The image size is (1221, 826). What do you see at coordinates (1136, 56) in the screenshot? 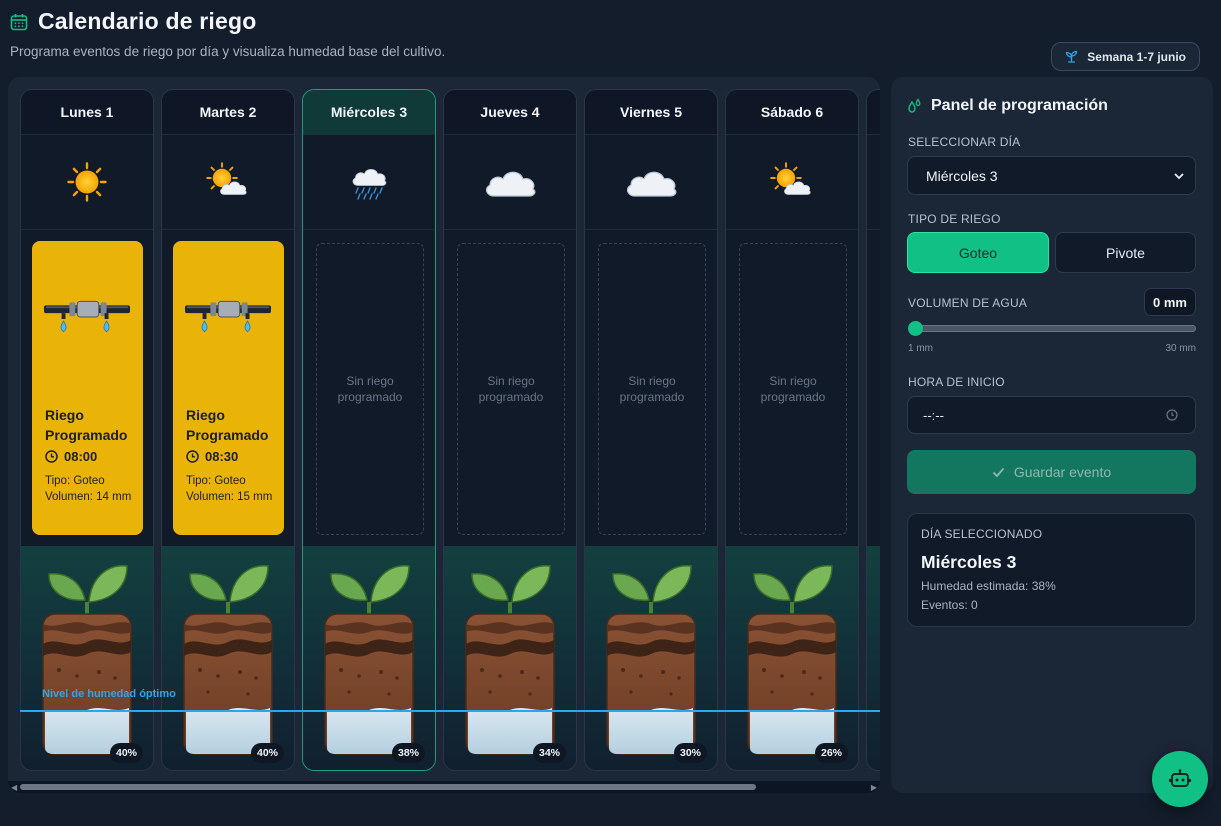
I see `week-badge-label: Semana 1-7 junio` at bounding box center [1136, 56].